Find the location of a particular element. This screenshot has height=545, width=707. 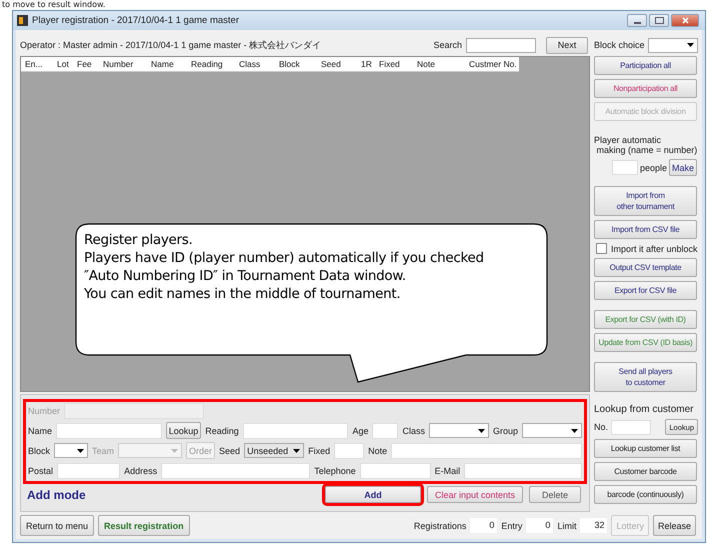

sidebar-button: Import from other tournament is located at coordinates (645, 201).